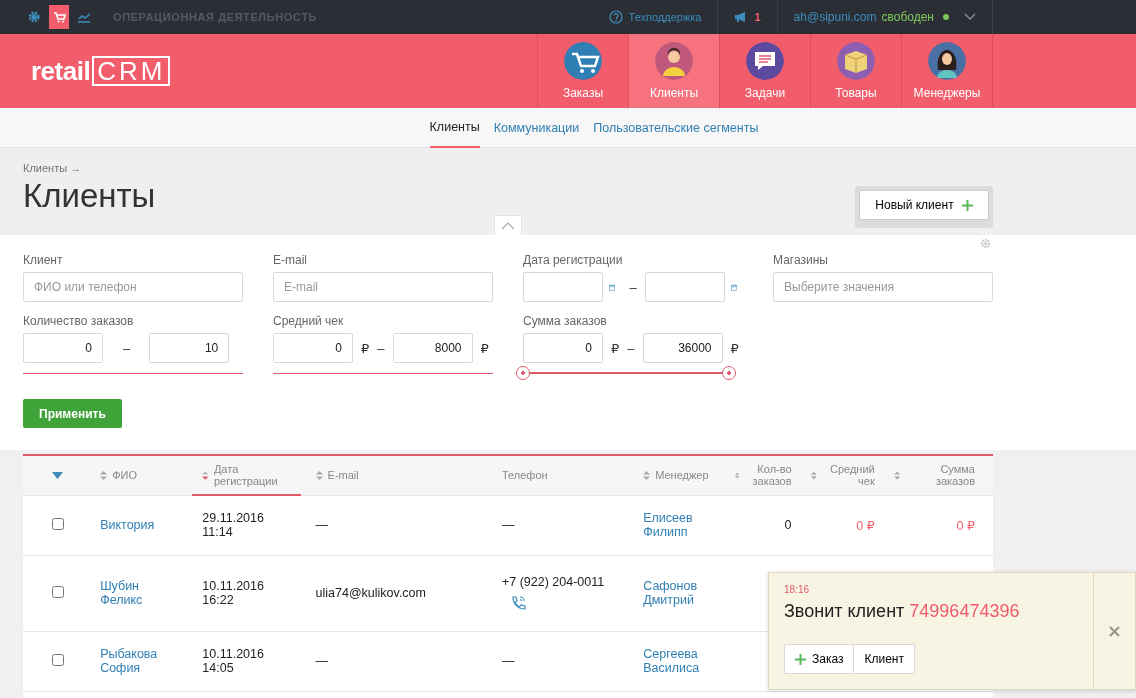 The height and width of the screenshot is (698, 1136). I want to click on table-cell-text: 10.11.2016 16:22, so click(233, 593).